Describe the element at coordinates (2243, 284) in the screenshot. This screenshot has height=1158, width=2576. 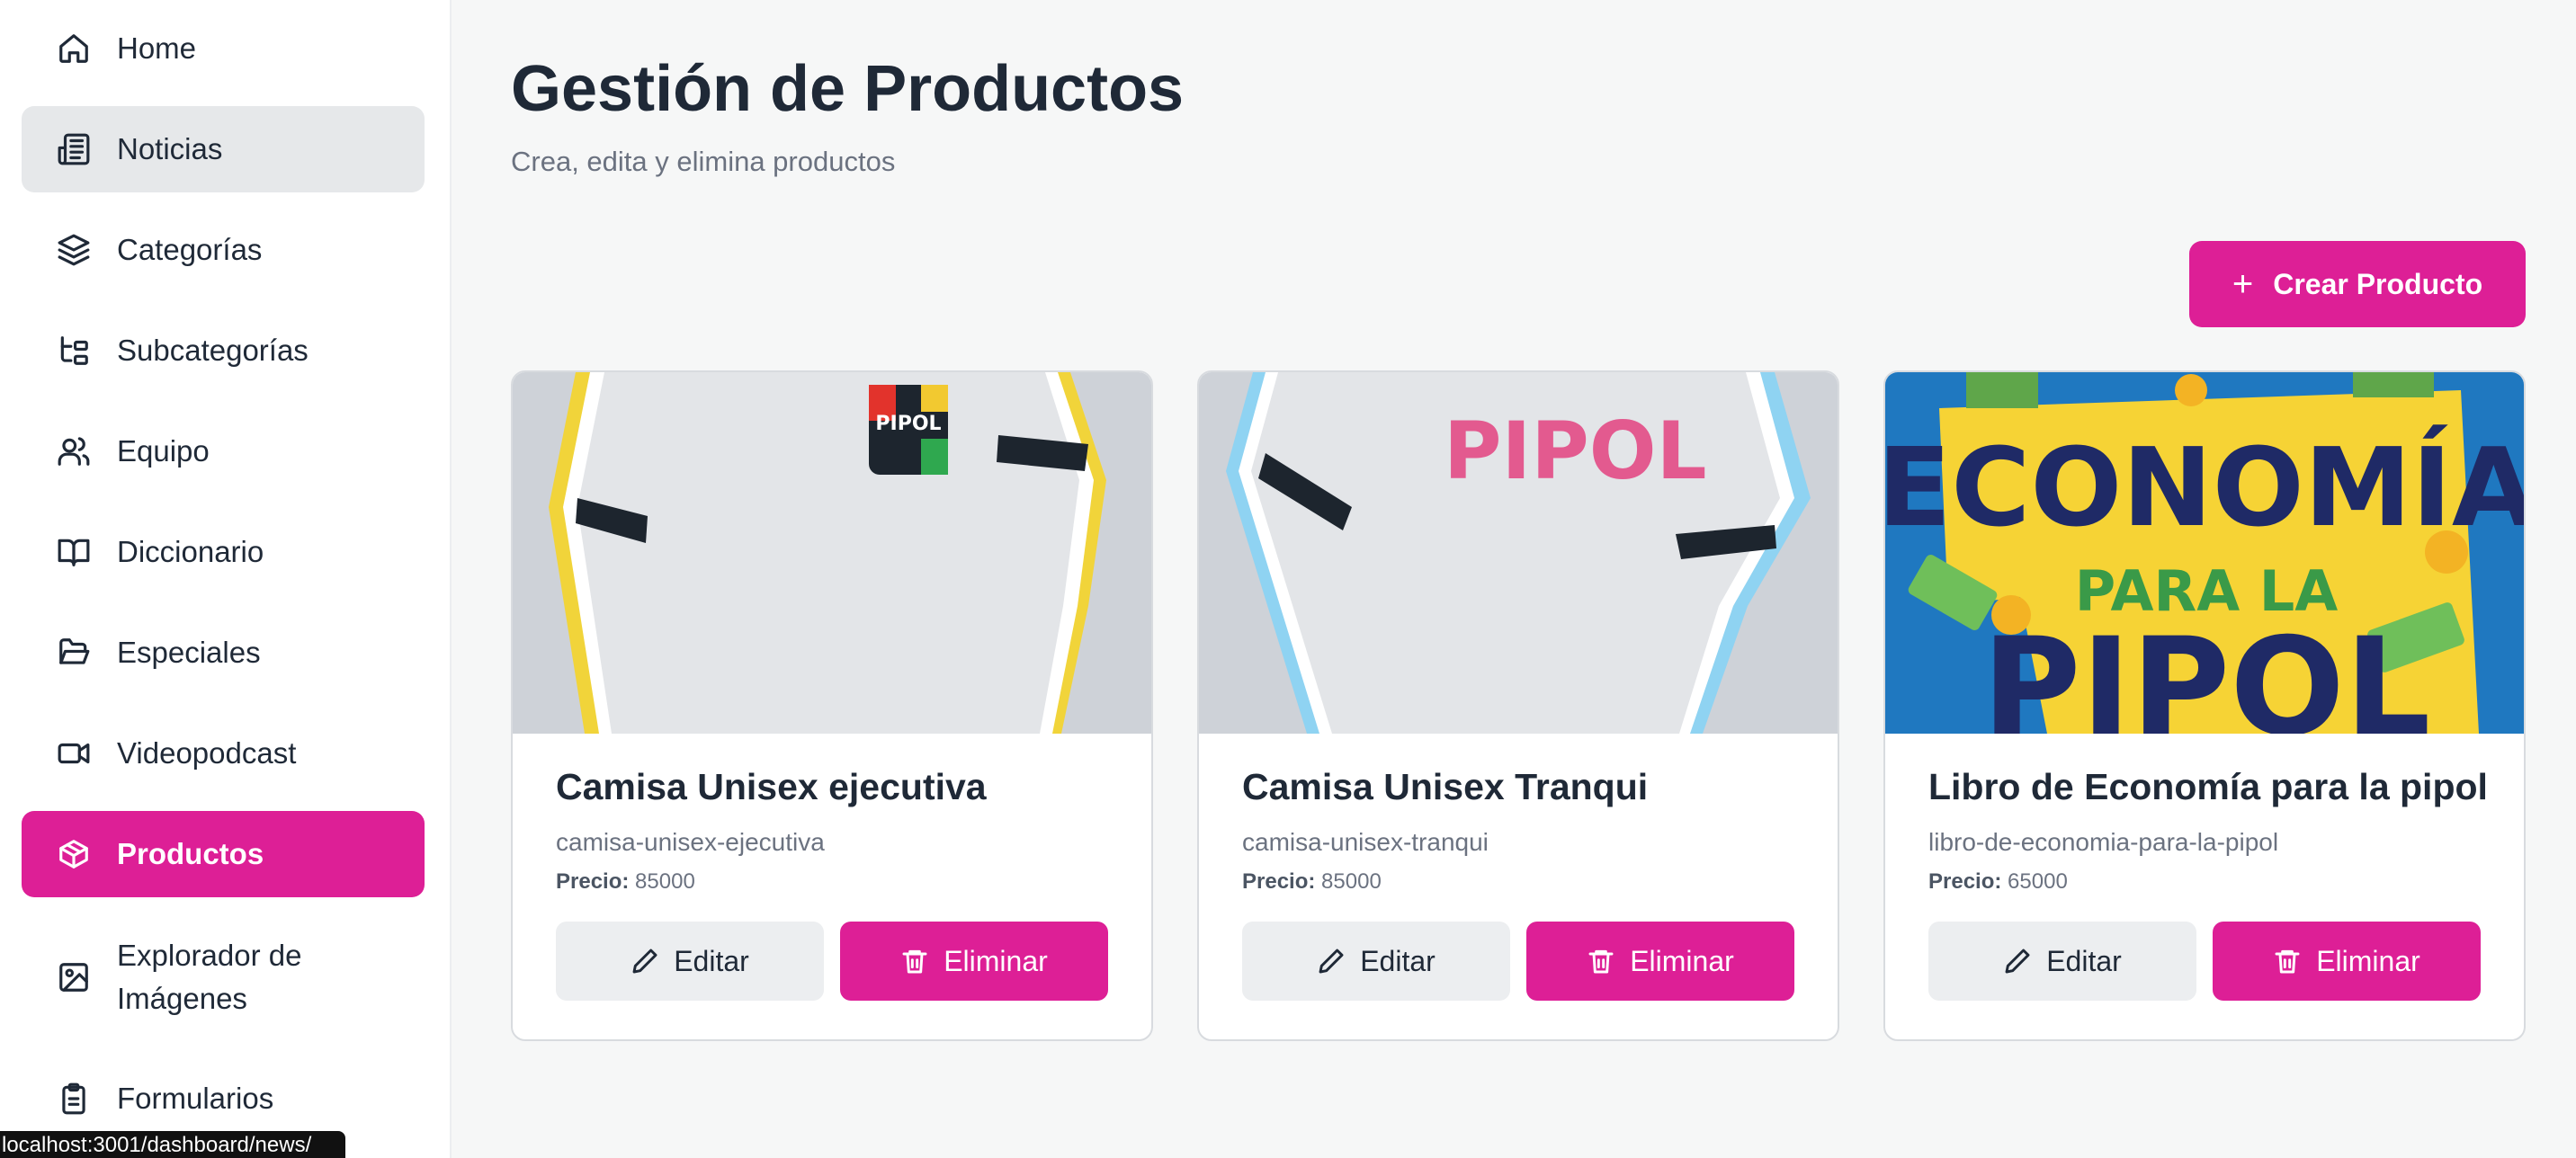
I see `plus-icon: +` at that location.